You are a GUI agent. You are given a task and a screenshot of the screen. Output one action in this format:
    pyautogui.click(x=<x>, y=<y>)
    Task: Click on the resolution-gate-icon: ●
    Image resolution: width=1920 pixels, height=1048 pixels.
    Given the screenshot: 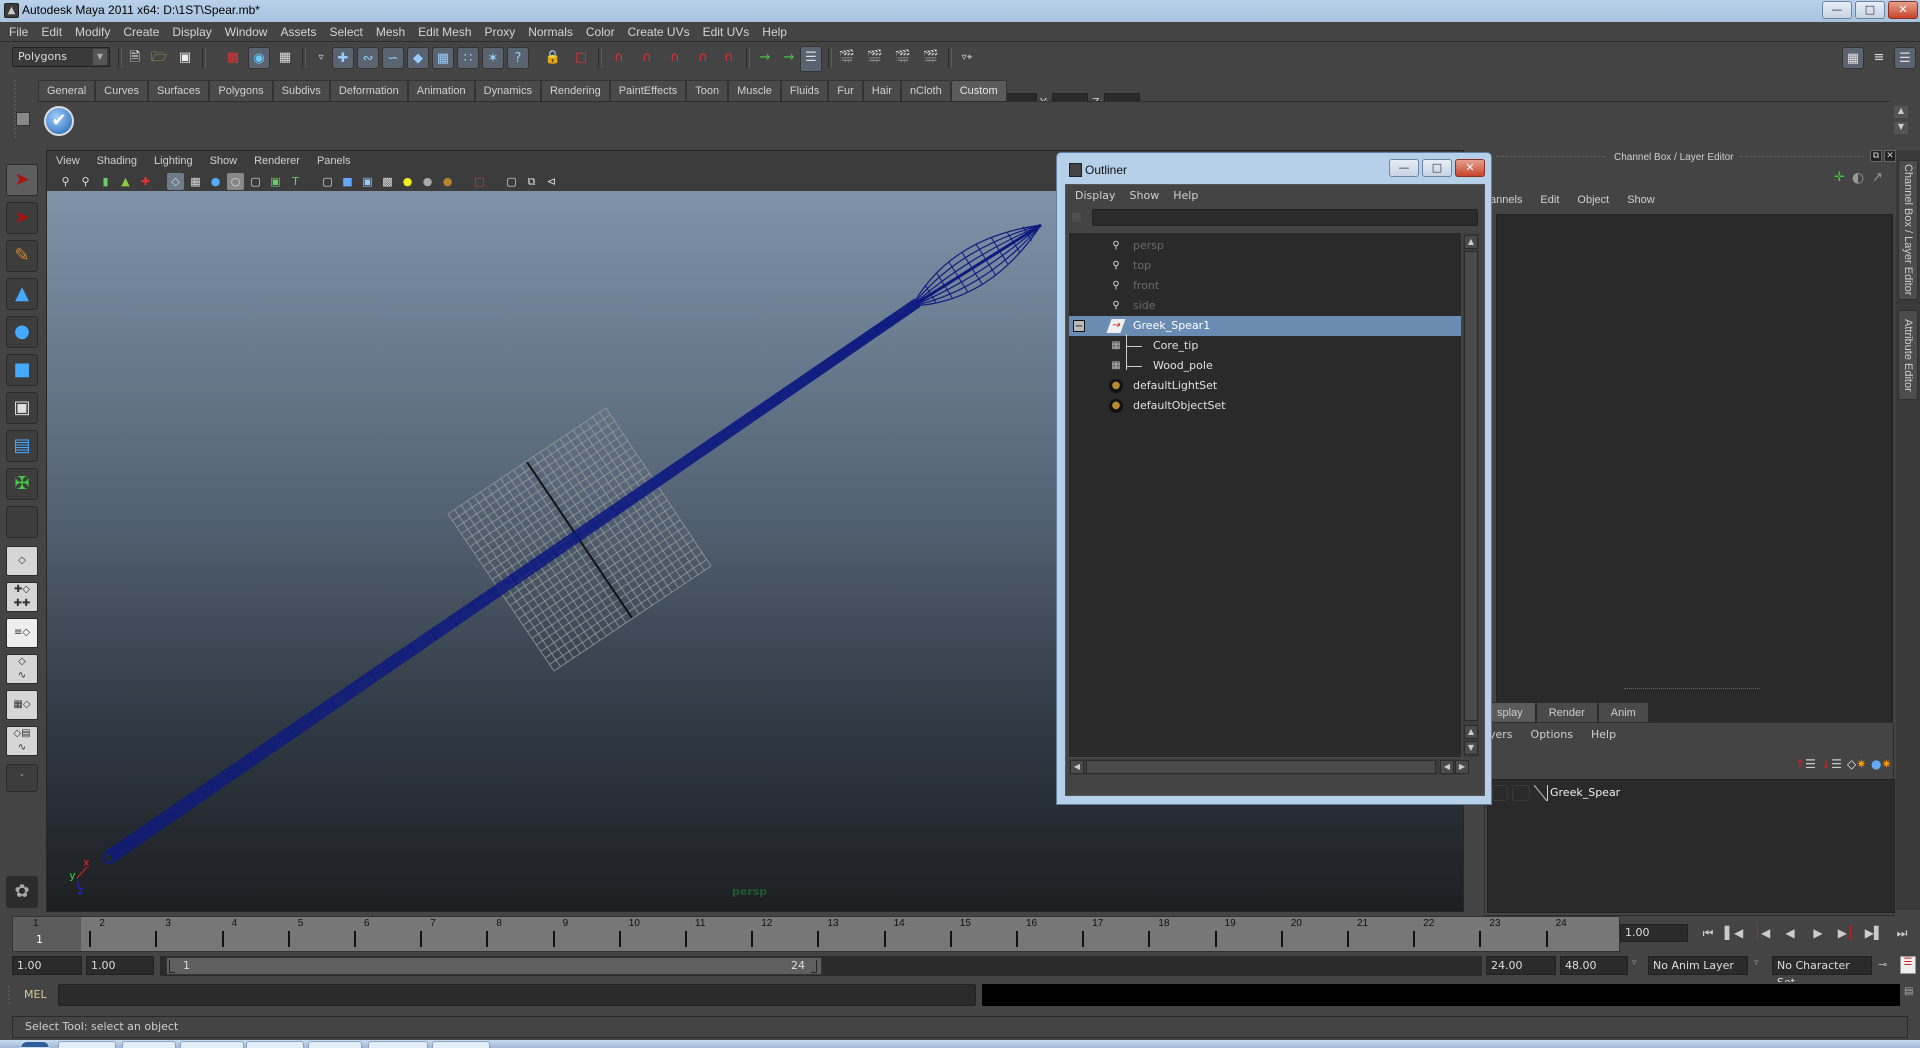 What is the action you would take?
    pyautogui.click(x=215, y=181)
    